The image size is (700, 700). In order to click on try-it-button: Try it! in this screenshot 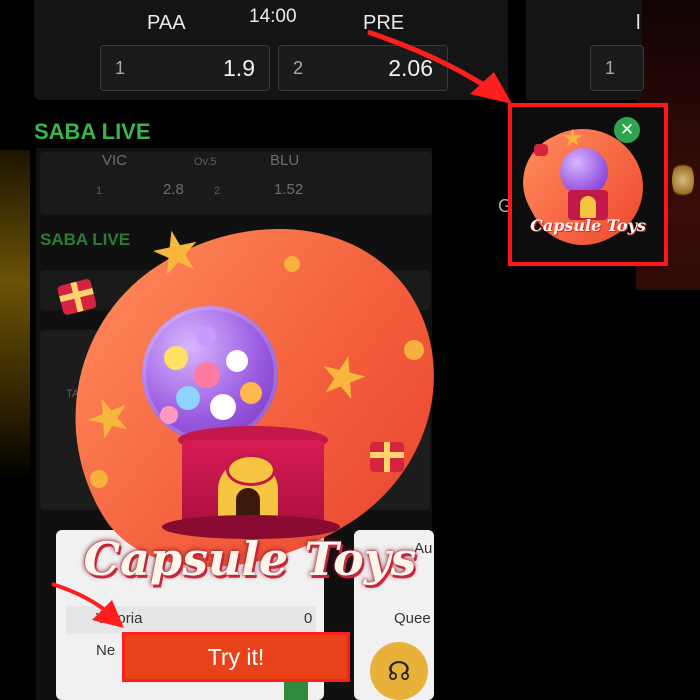, I will do `click(236, 657)`.